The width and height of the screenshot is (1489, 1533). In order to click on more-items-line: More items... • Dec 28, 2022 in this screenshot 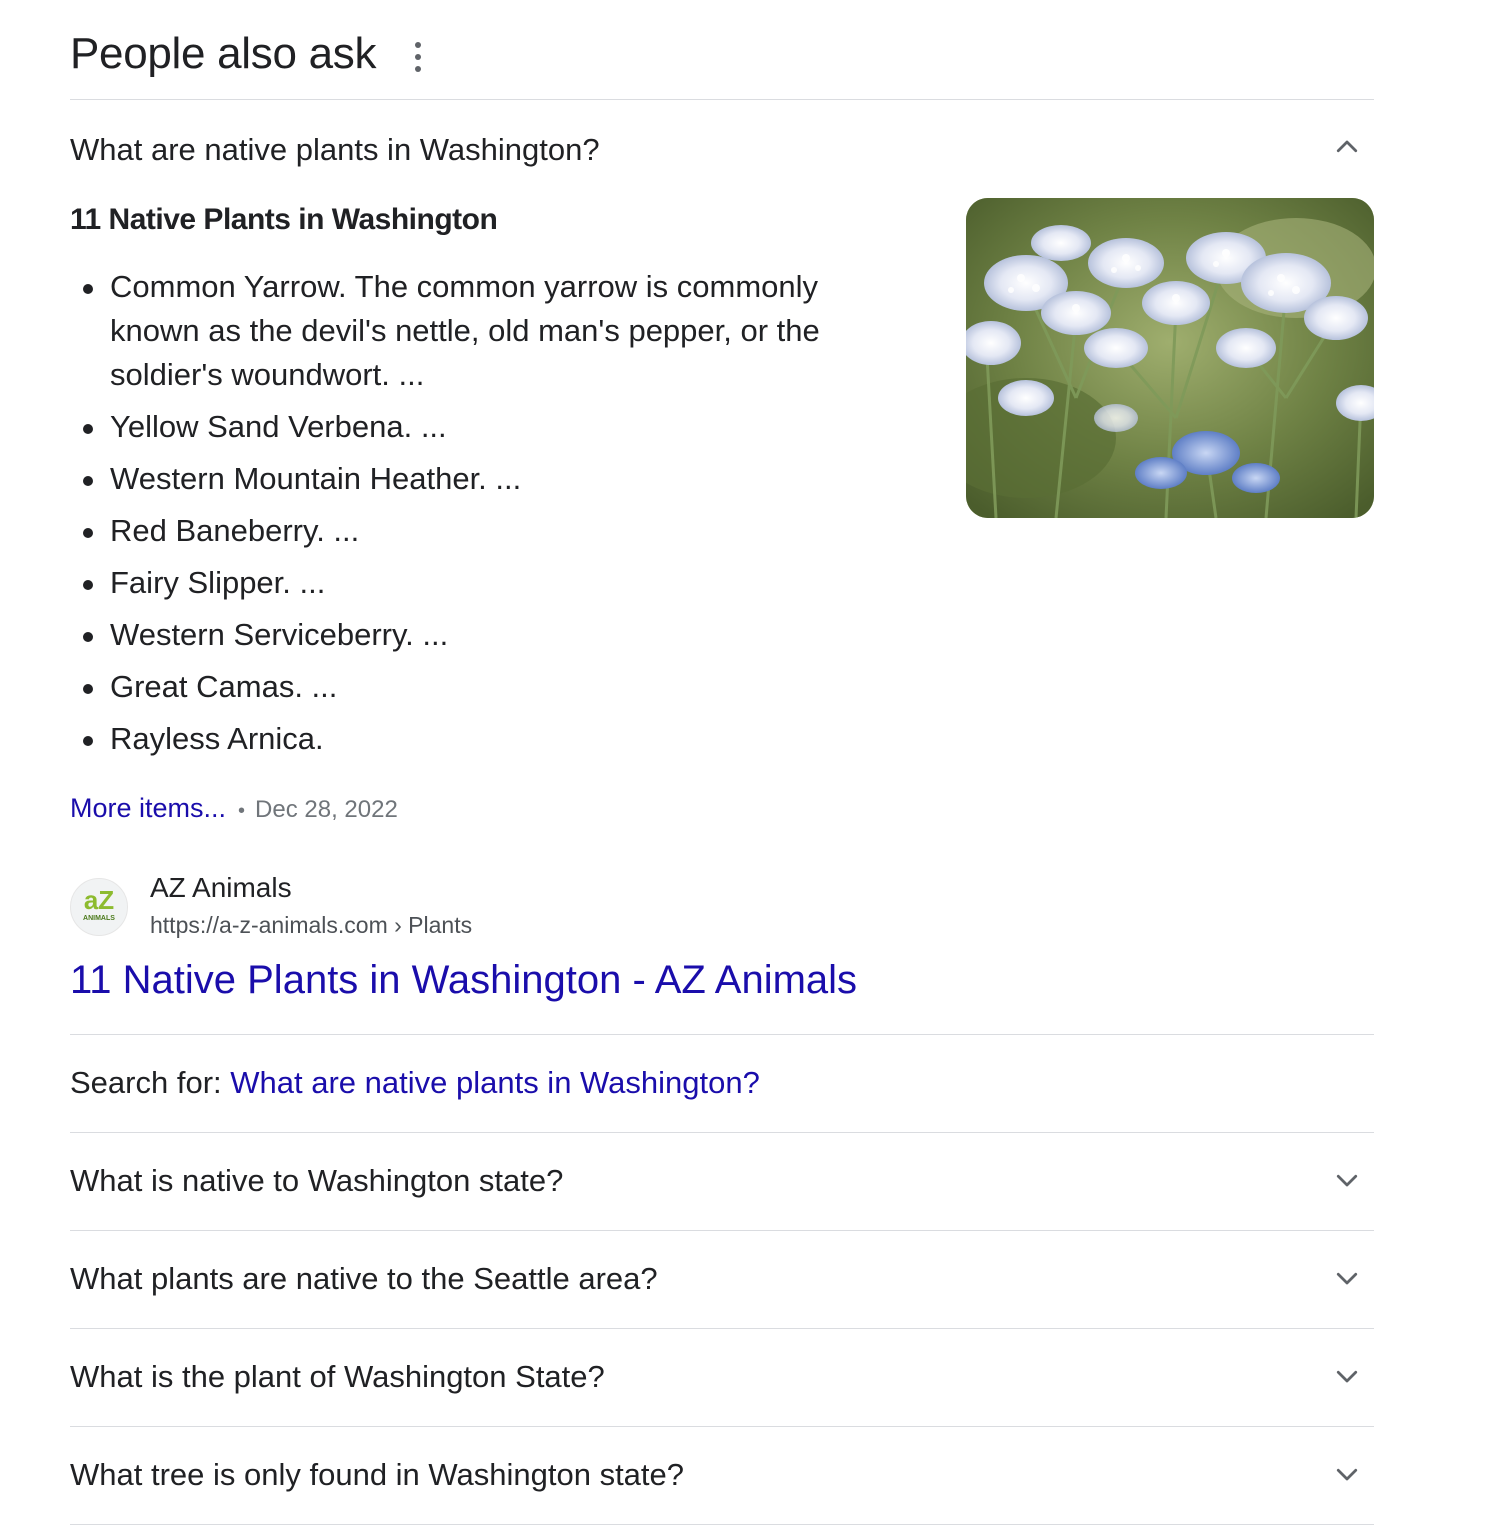, I will do `click(234, 809)`.